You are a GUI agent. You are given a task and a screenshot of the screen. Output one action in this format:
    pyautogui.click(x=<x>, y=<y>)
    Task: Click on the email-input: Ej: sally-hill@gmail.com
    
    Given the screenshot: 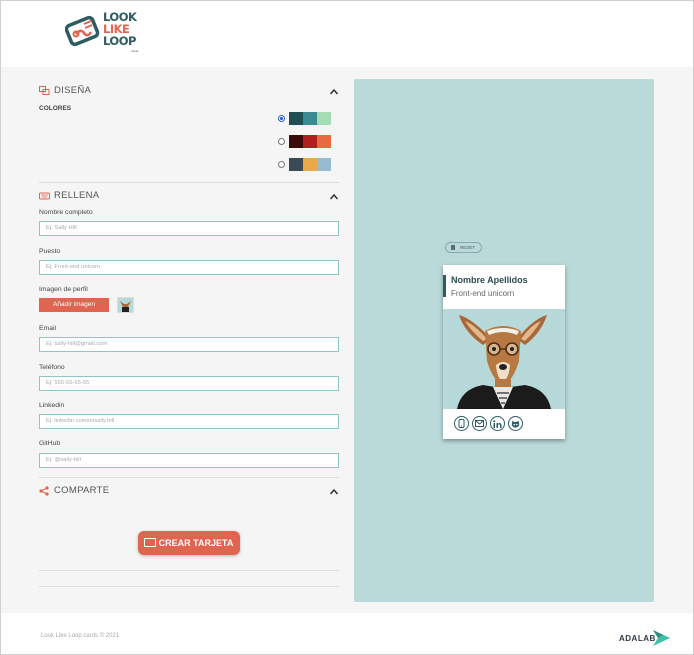 What is the action you would take?
    pyautogui.click(x=189, y=344)
    